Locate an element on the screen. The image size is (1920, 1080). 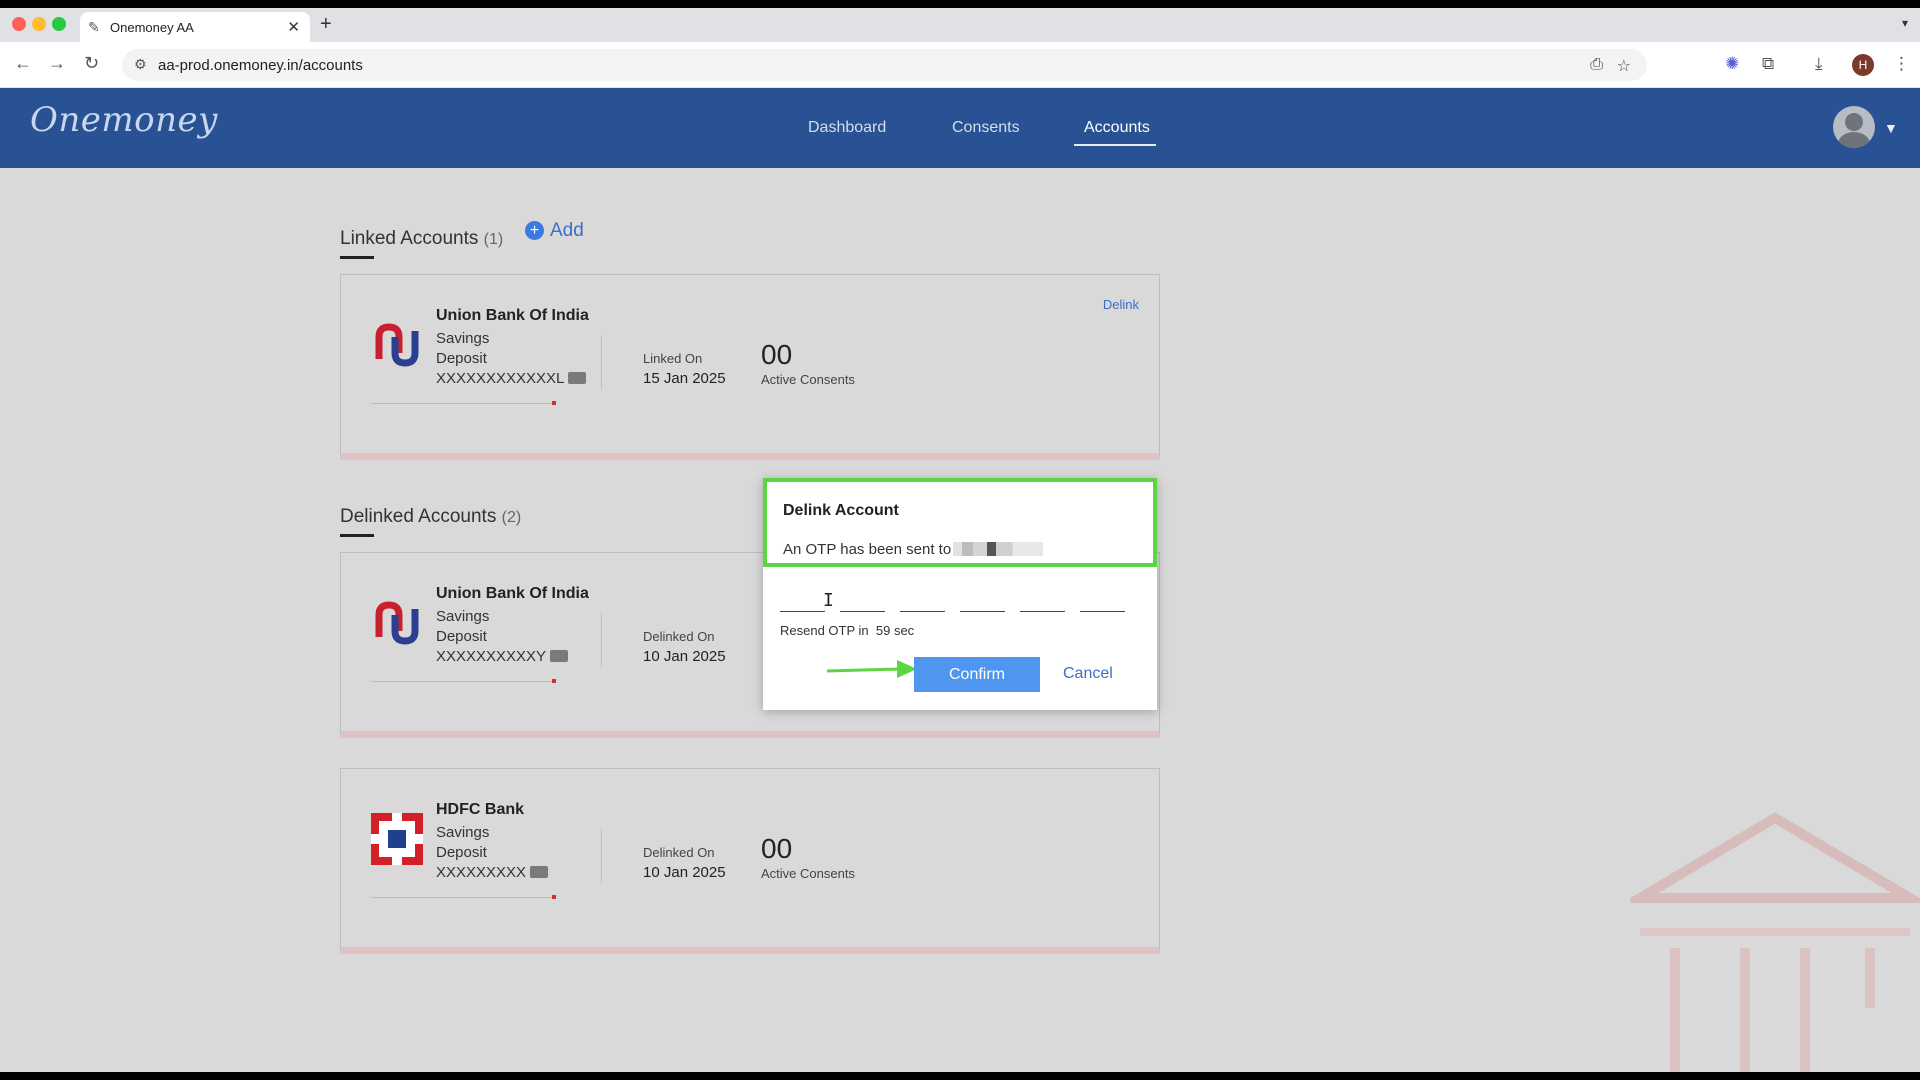
linked-on-label: Linked On is located at coordinates (673, 358).